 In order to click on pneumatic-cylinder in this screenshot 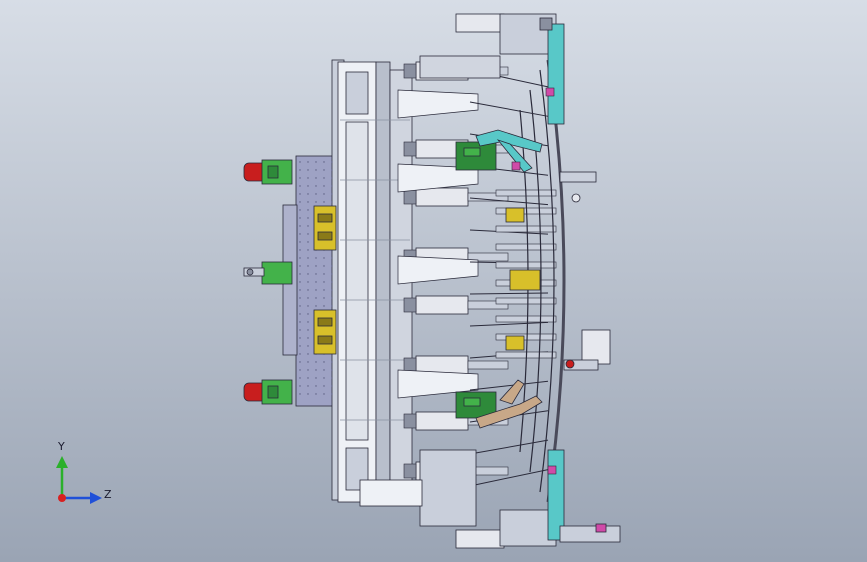, I will do `click(442, 197)`.